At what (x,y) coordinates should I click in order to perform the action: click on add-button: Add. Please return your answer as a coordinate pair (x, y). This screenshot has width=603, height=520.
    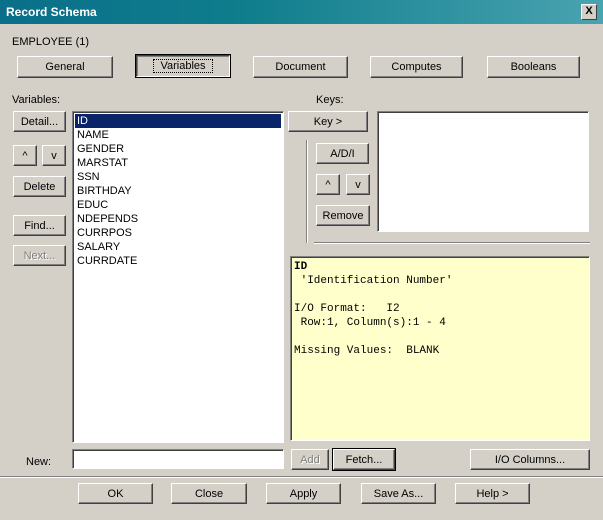
    Looking at the image, I should click on (310, 459).